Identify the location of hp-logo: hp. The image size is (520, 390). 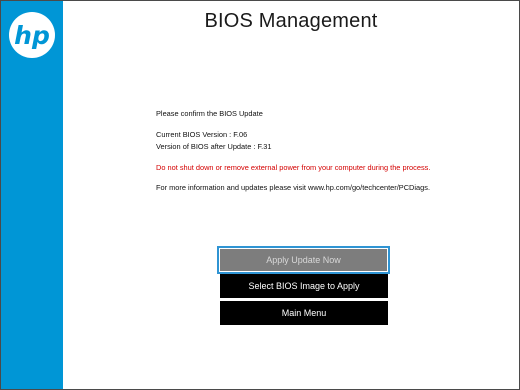
(32, 35).